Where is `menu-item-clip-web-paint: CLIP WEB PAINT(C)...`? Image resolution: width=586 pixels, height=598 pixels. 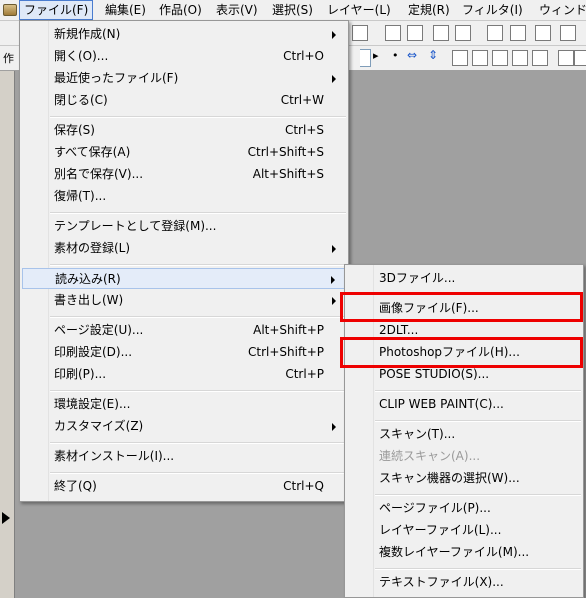
menu-item-clip-web-paint: CLIP WEB PAINT(C)... is located at coordinates (464, 404).